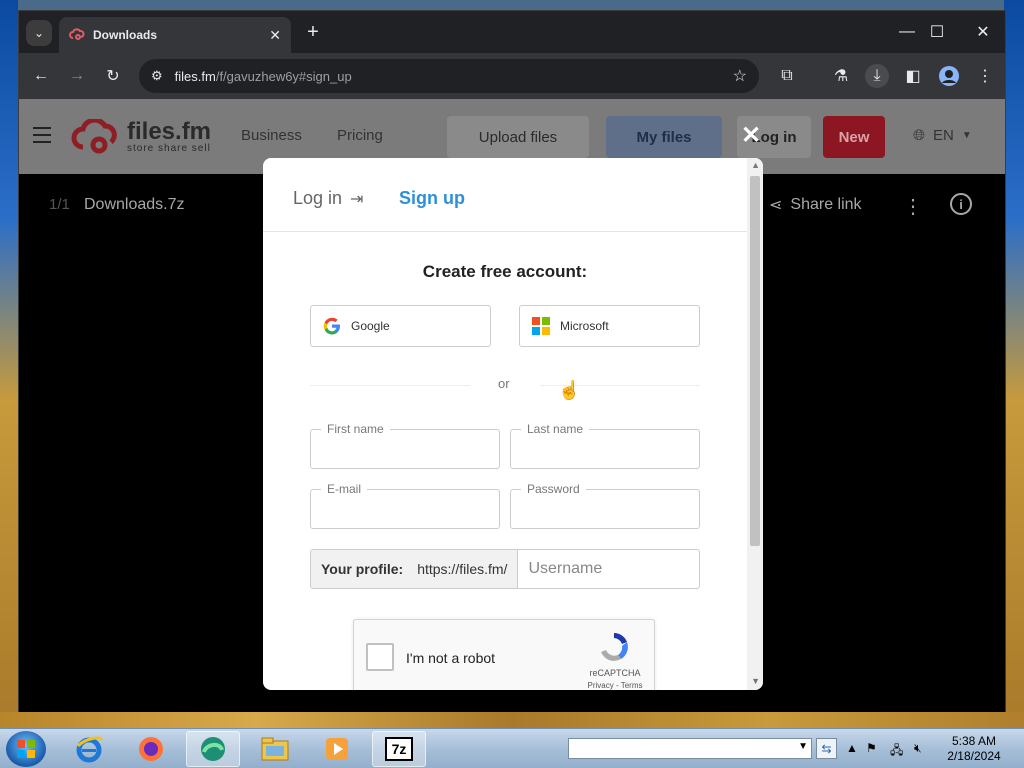 This screenshot has width=1024, height=768. Describe the element at coordinates (512, 720) in the screenshot. I see `desktop-wallpaper-bottom` at that location.